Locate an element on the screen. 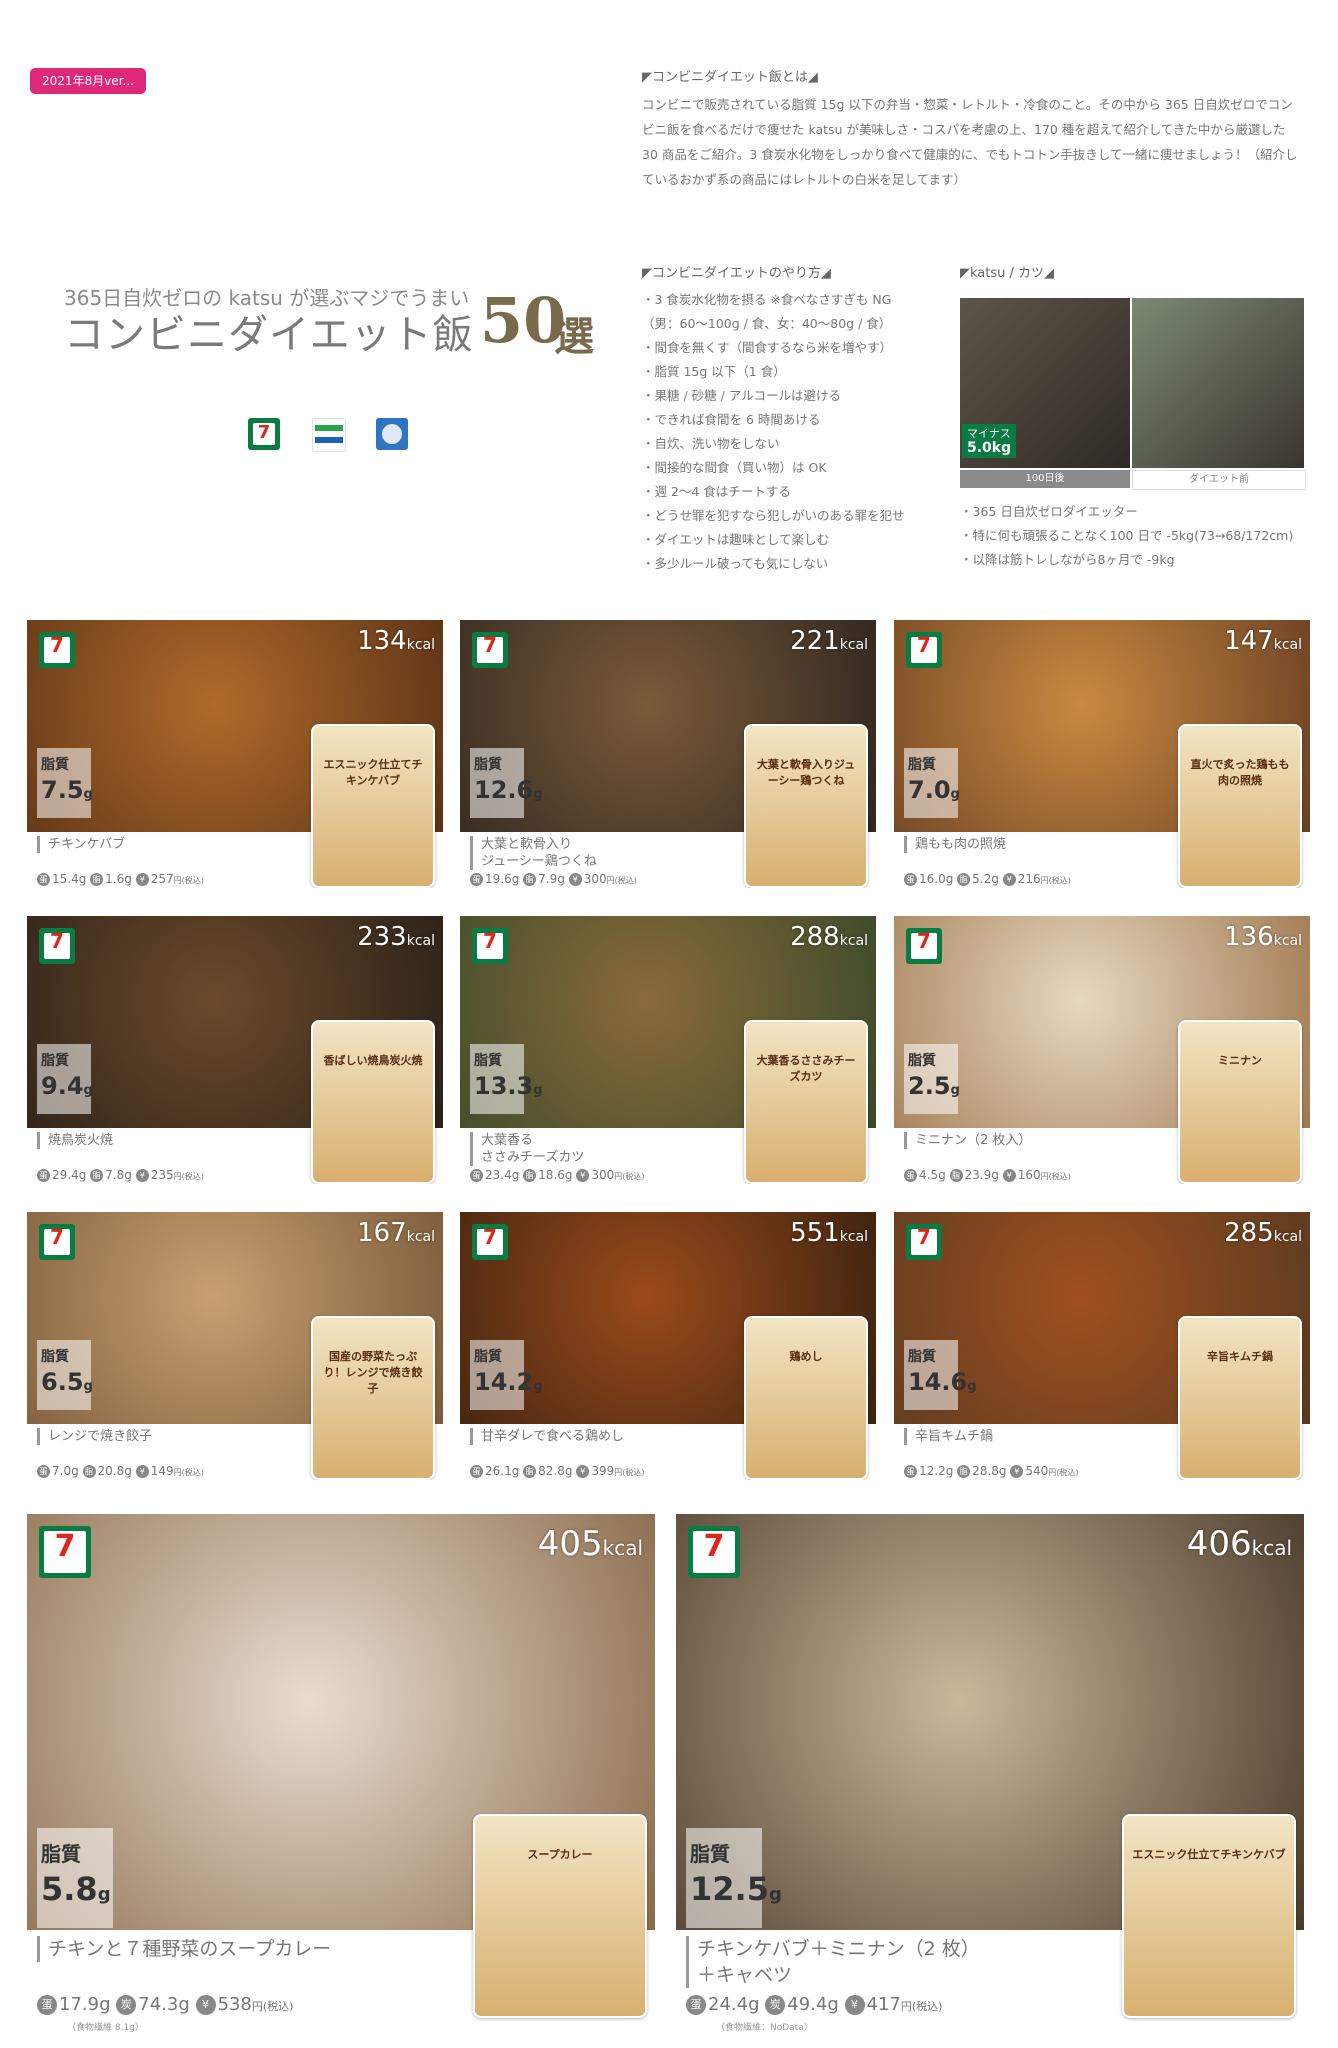 The height and width of the screenshot is (2048, 1338). kcal-value: 285kcal is located at coordinates (1263, 1233).